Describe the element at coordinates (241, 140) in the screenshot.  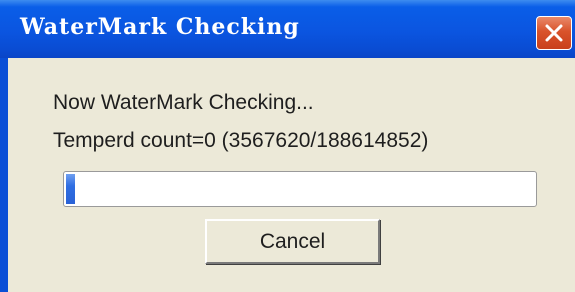
I see `tampered-count-text: Temperd count=0 (3567620/188614852)` at that location.